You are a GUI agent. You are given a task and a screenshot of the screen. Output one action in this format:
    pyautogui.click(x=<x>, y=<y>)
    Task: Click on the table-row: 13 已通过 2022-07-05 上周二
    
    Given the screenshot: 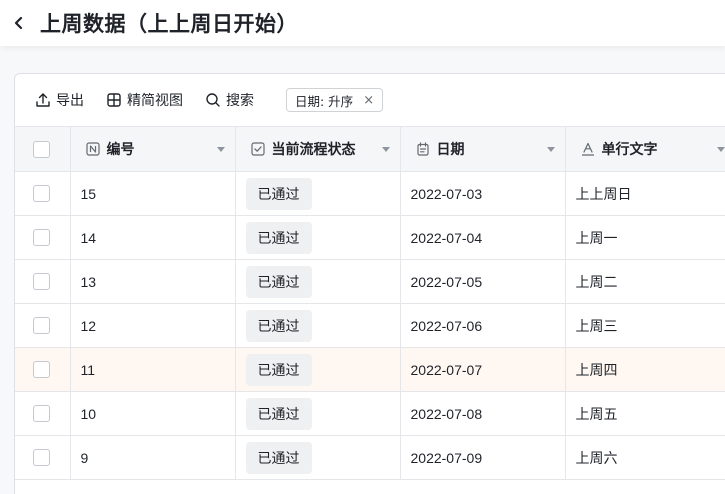 What is the action you would take?
    pyautogui.click(x=370, y=281)
    